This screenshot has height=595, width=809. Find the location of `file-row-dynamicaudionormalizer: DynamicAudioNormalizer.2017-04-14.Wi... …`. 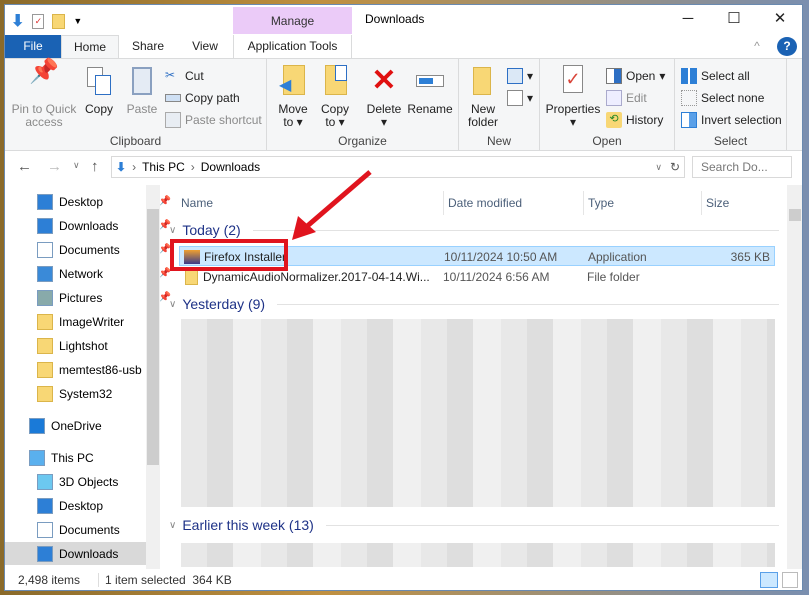

file-row-dynamicaudionormalizer: DynamicAudioNormalizer.2017-04-14.Wi... … is located at coordinates (477, 277).